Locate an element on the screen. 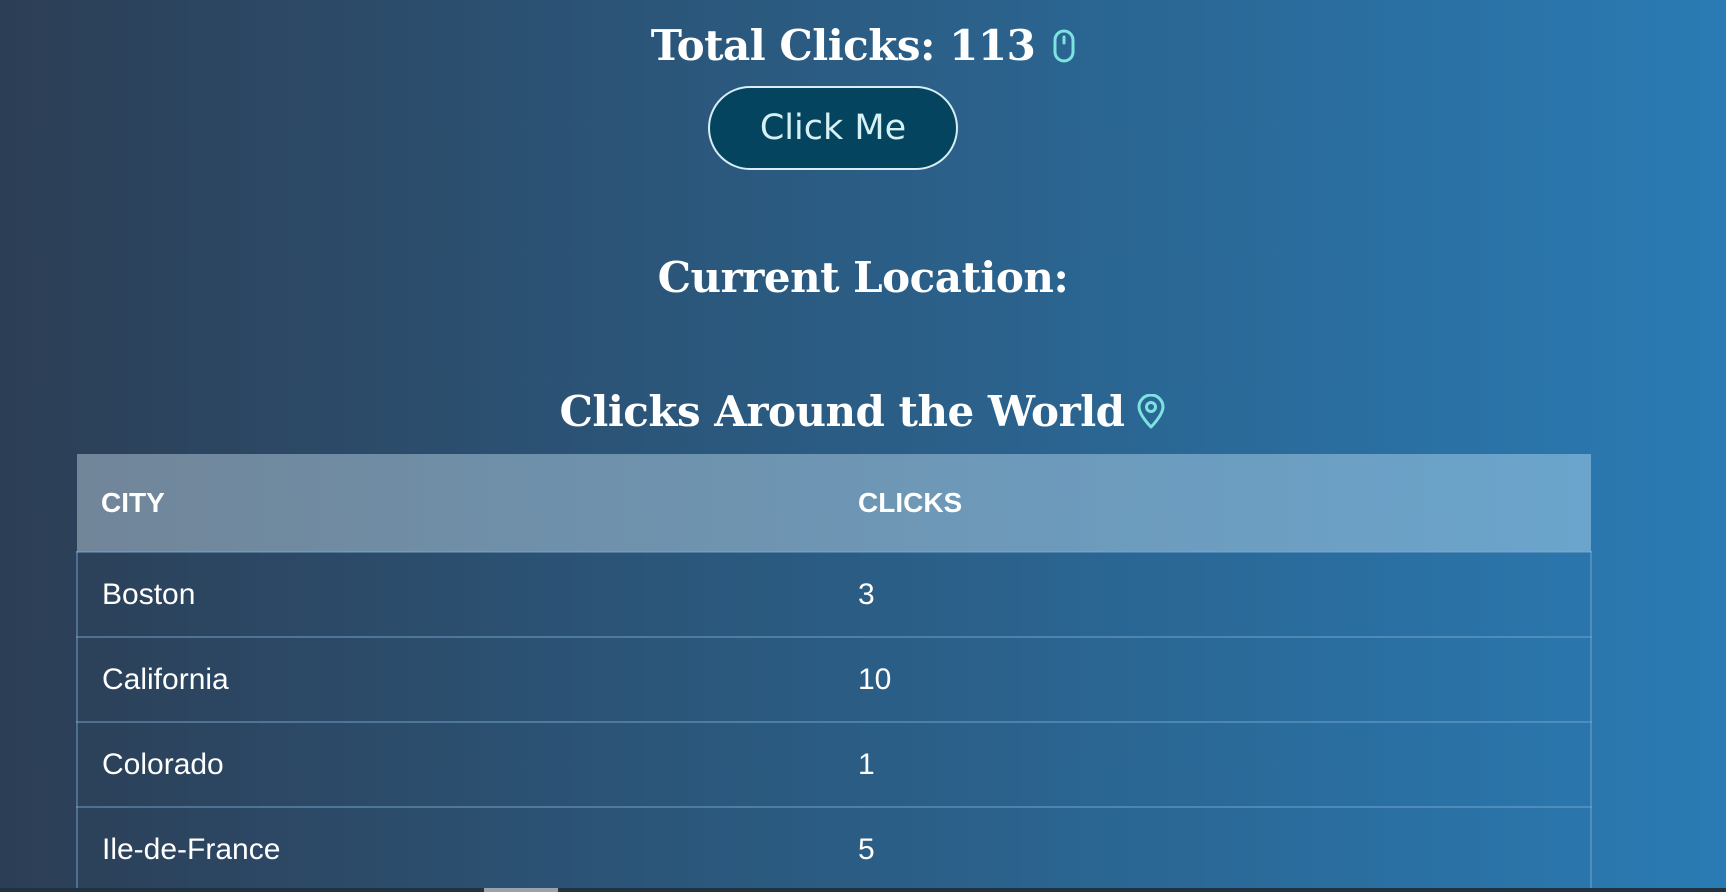 This screenshot has height=892, width=1726. clicks-cell: 10 is located at coordinates (1213, 679).